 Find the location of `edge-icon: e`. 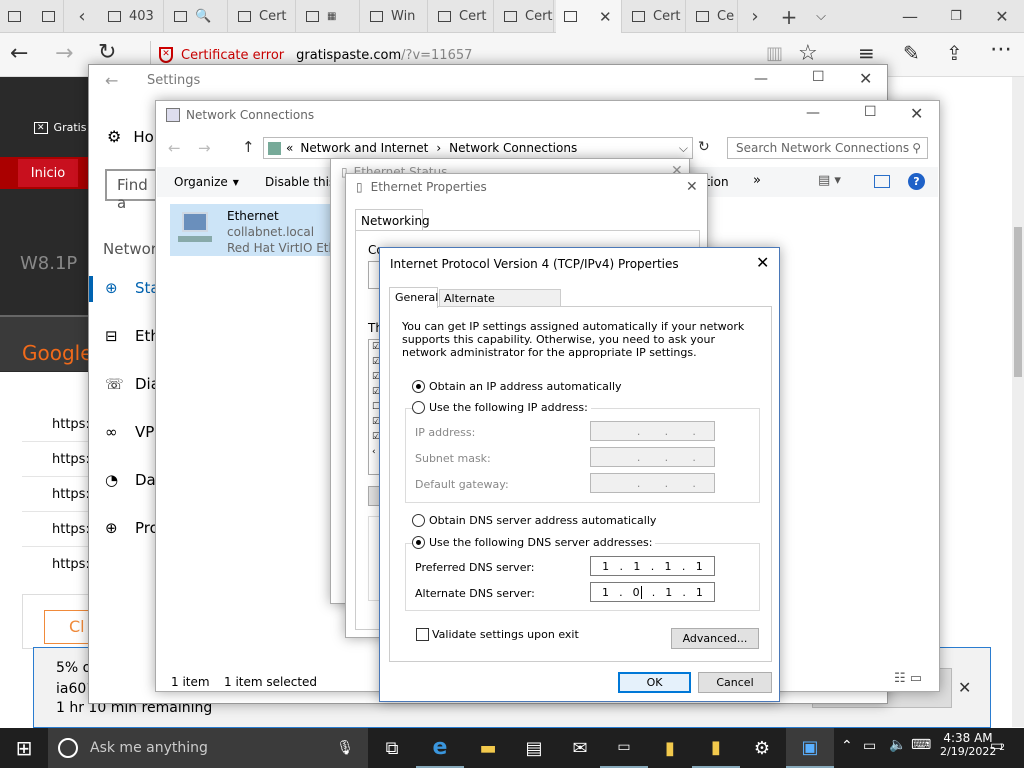

edge-icon: e is located at coordinates (440, 748).